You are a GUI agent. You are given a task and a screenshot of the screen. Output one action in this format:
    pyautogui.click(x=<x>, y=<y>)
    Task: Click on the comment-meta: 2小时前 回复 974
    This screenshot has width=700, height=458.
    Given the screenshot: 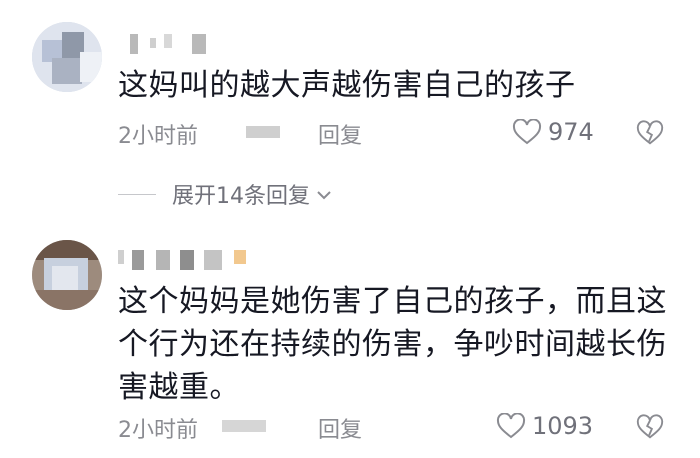 What is the action you would take?
    pyautogui.click(x=398, y=134)
    